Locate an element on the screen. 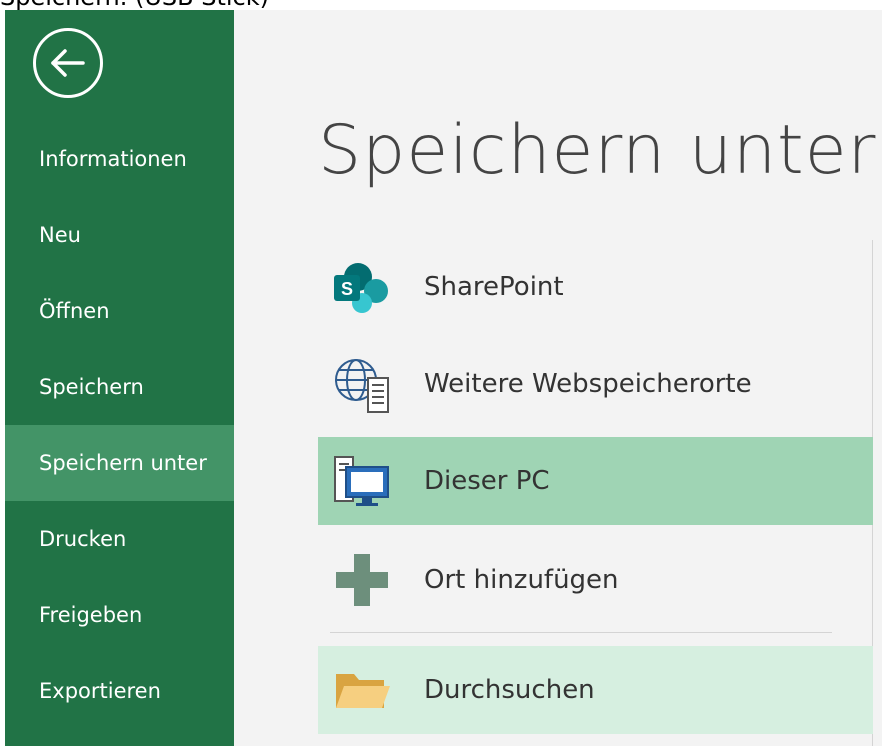 Image resolution: width=882 pixels, height=746 pixels. globe-server-icon is located at coordinates (362, 386).